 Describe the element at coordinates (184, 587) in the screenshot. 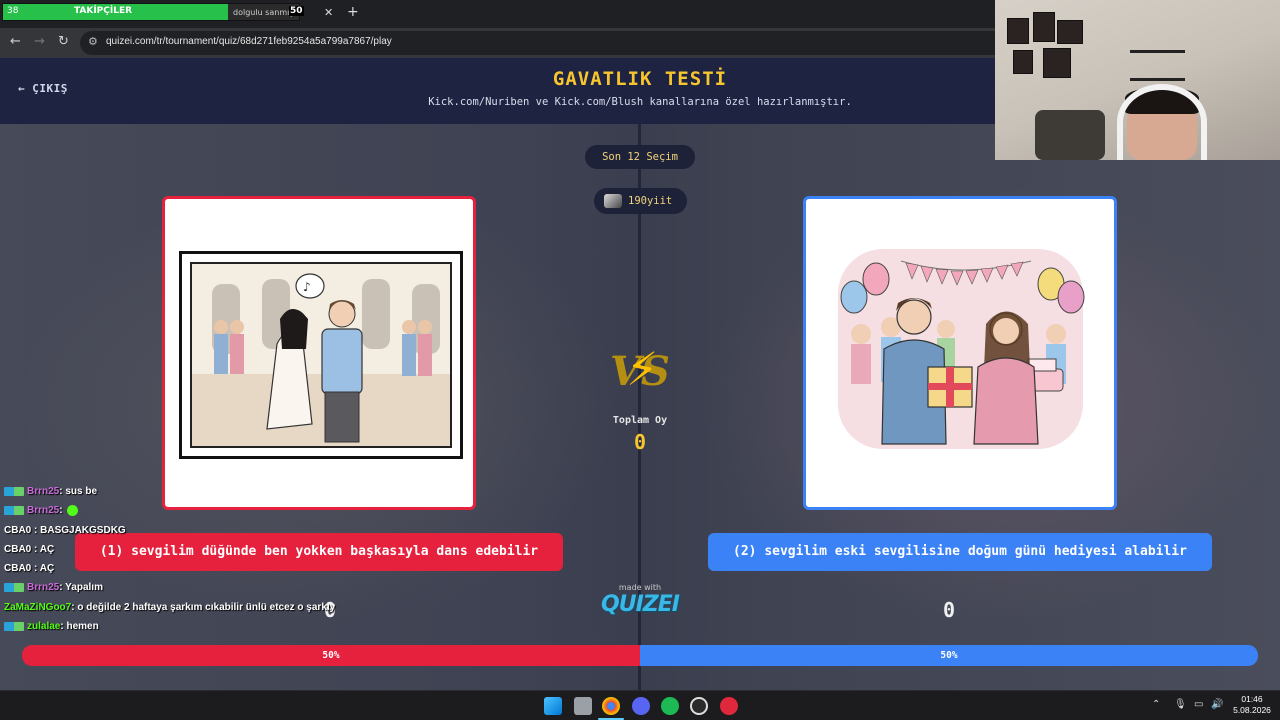

I see `chat-message: Brrn25: Yapalım` at that location.